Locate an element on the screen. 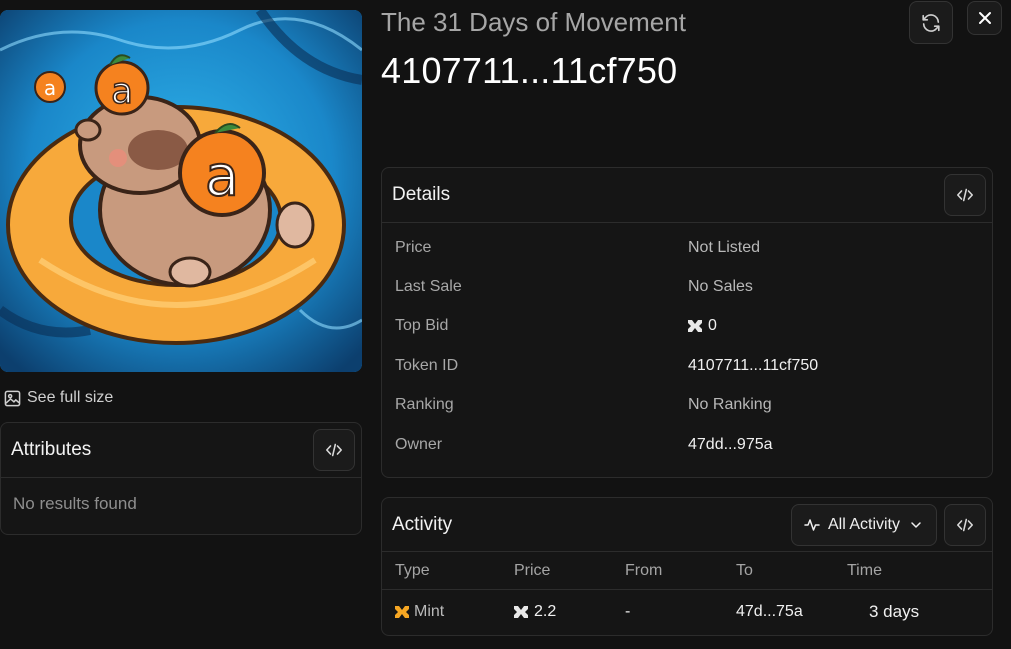 The width and height of the screenshot is (1011, 649). close-icon is located at coordinates (984, 18).